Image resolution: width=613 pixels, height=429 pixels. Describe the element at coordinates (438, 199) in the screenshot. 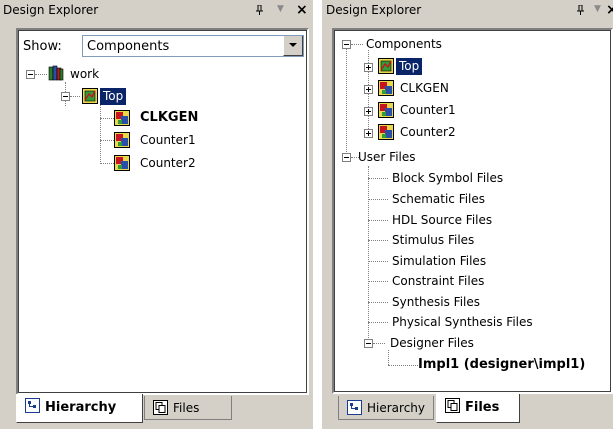

I see `tree-item-schematic-files: Schematic Files` at that location.